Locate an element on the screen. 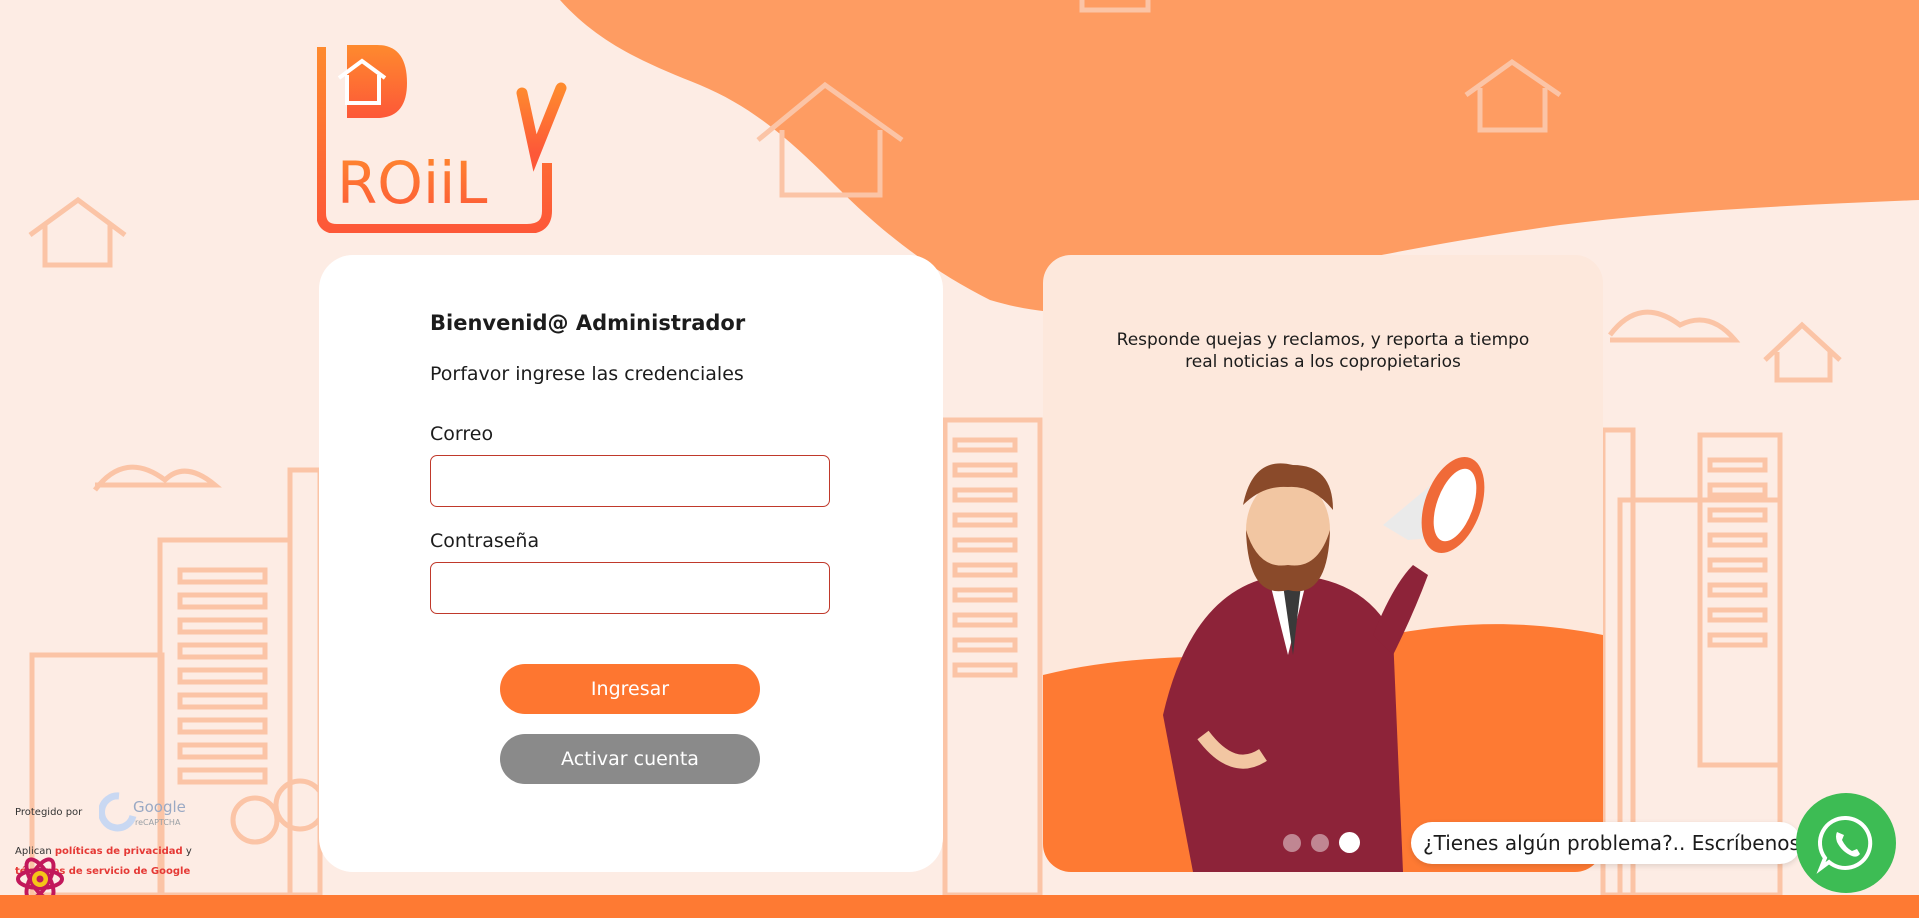 The width and height of the screenshot is (1919, 918). activate-account-button: Activar cuenta is located at coordinates (630, 759).